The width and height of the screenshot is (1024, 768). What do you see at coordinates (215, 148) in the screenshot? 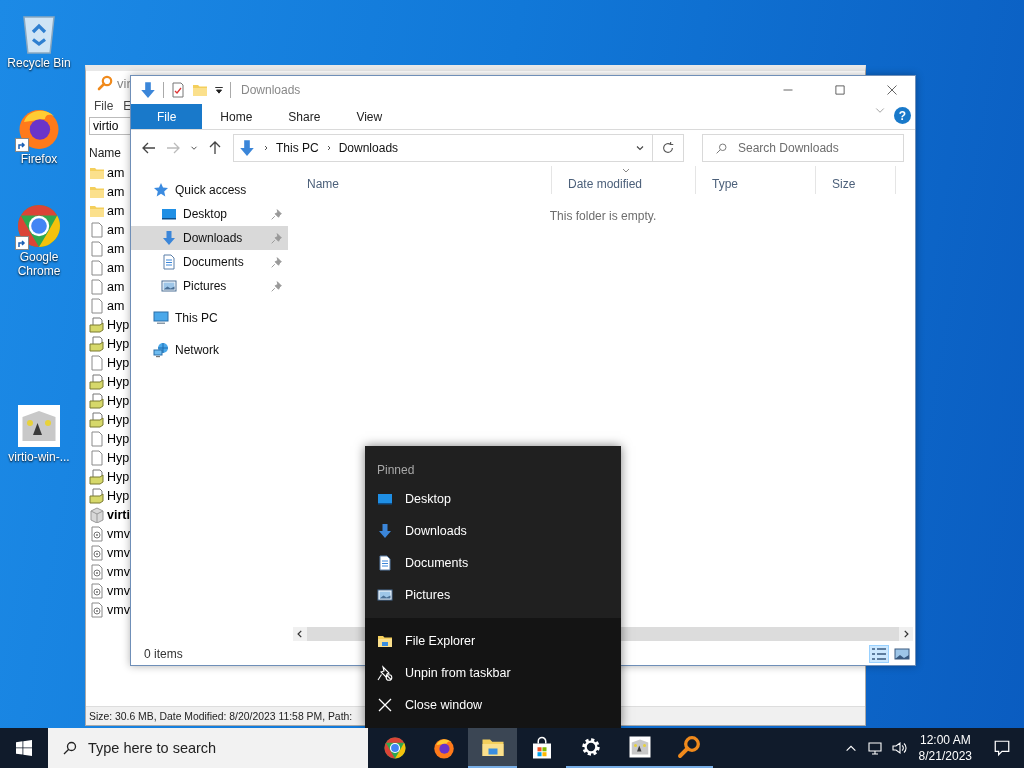
I see `up-icon` at bounding box center [215, 148].